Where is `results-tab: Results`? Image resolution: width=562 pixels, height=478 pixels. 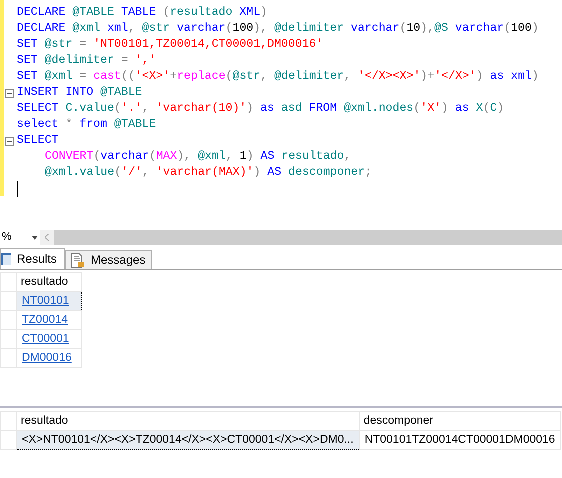 results-tab: Results is located at coordinates (33, 258).